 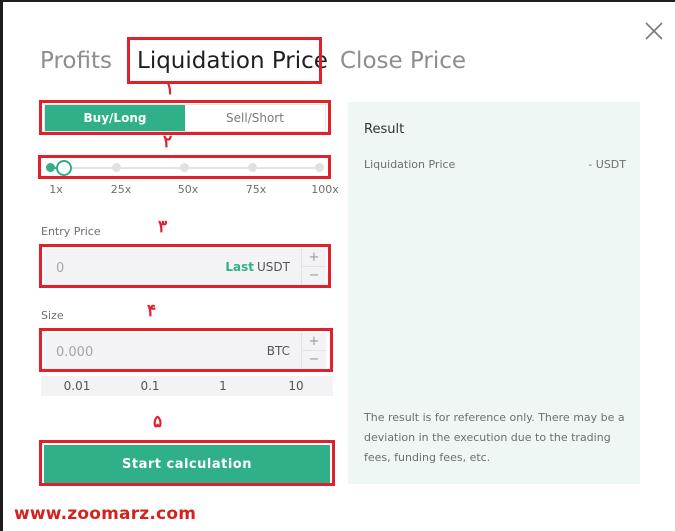 I want to click on tick-label: 100x, so click(x=325, y=189).